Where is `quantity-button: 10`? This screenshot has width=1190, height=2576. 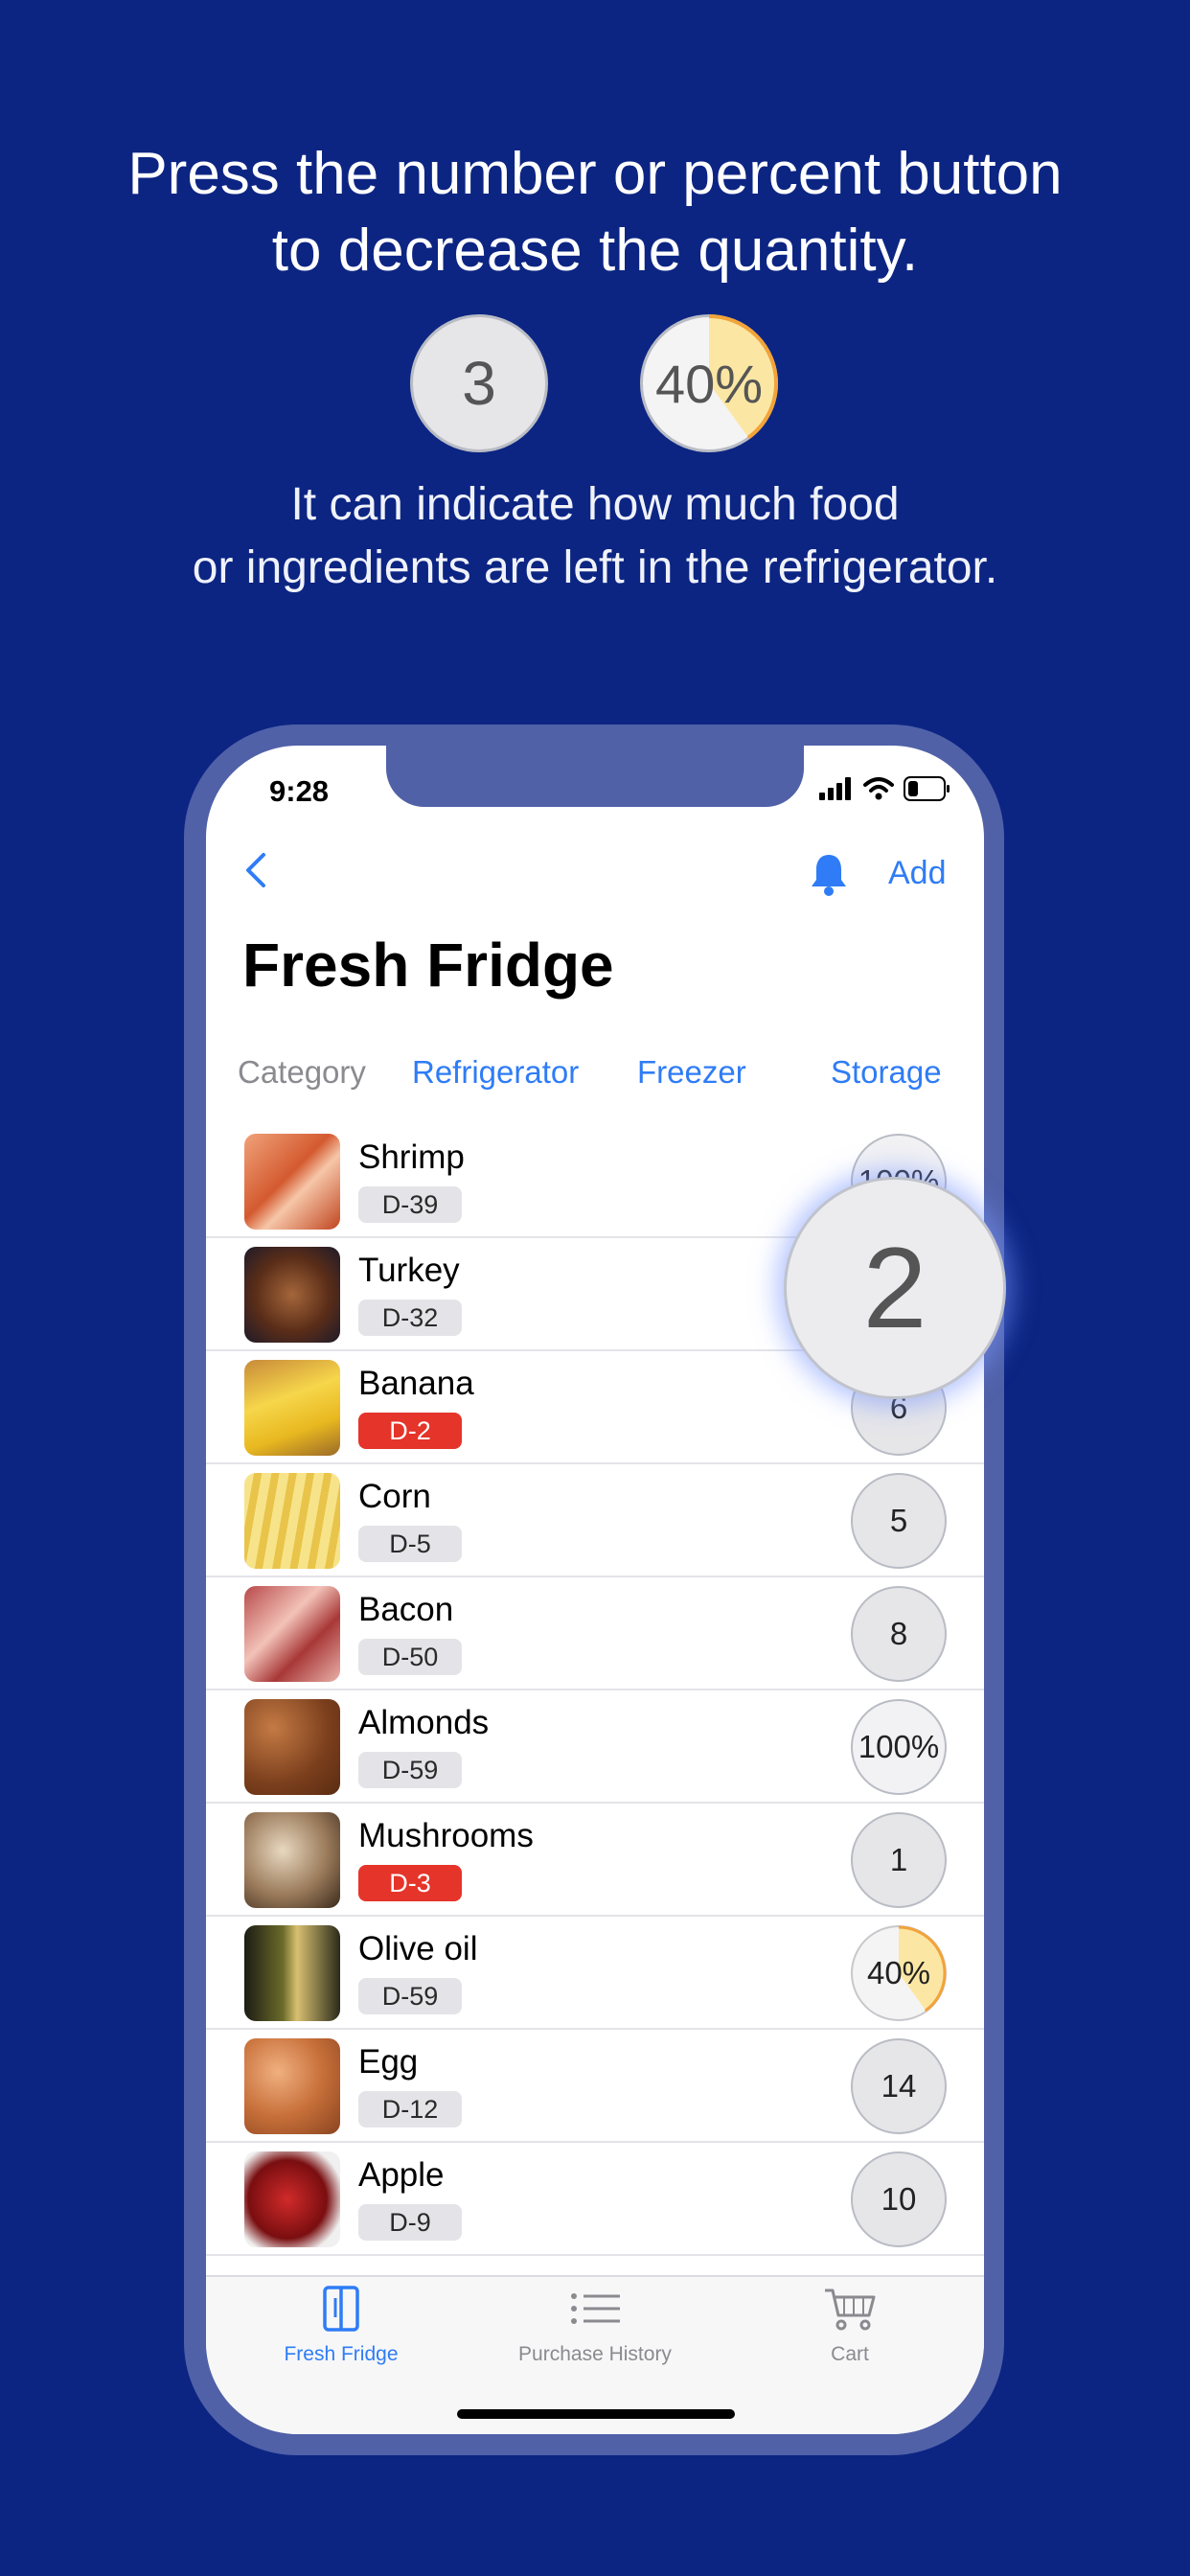 quantity-button: 10 is located at coordinates (899, 2199).